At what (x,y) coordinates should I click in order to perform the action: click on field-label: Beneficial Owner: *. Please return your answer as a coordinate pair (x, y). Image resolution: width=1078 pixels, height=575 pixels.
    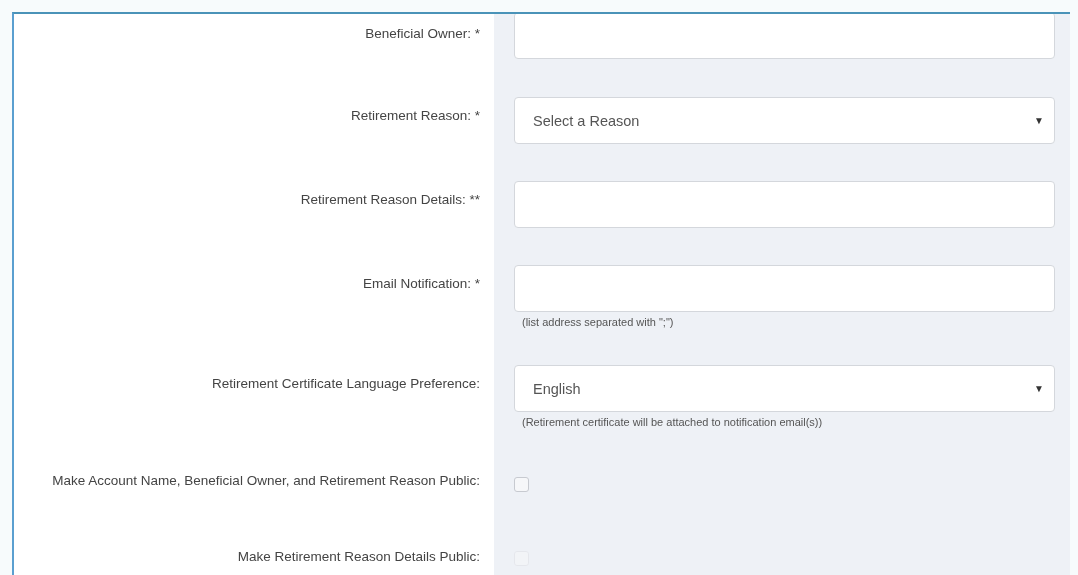
    Looking at the image, I should click on (422, 34).